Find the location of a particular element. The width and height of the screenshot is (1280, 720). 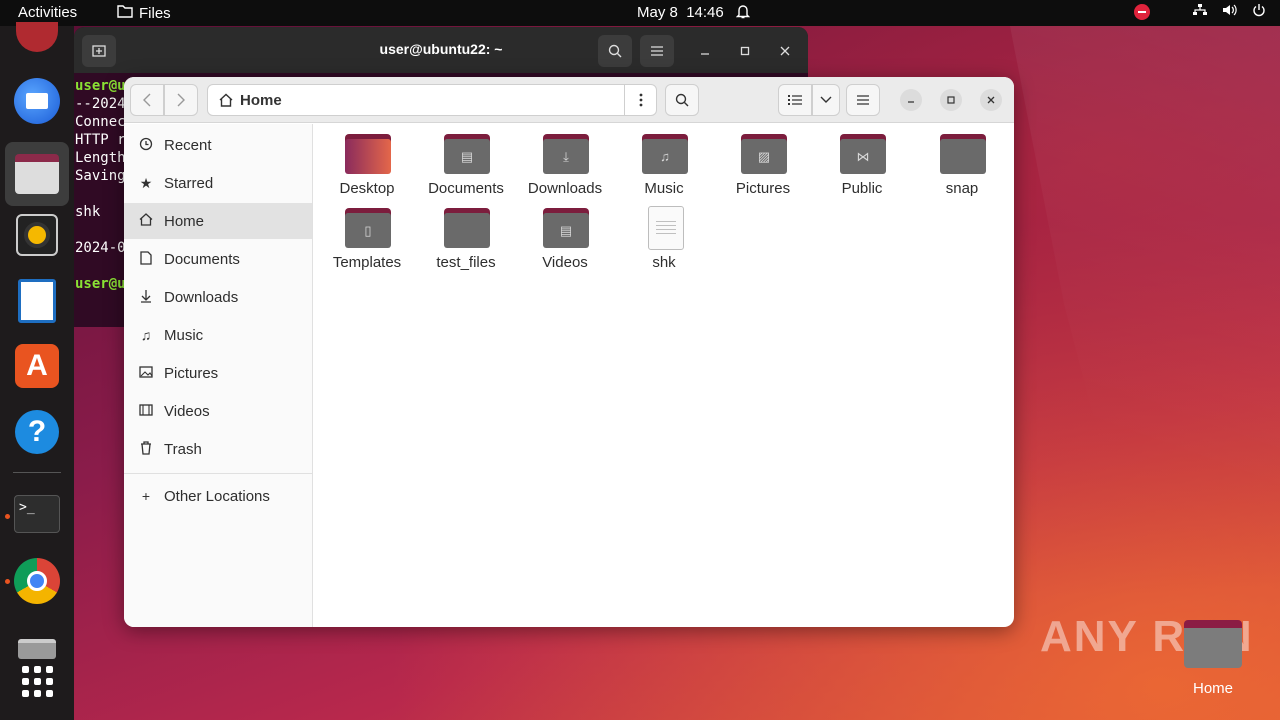

file-item-templates: ▯ Templates is located at coordinates (367, 235).